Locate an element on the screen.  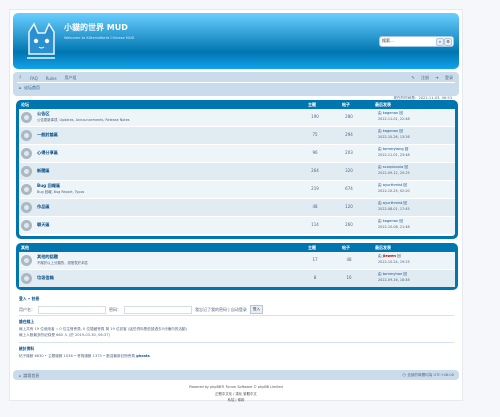
topic-count: 264 is located at coordinates (315, 170).